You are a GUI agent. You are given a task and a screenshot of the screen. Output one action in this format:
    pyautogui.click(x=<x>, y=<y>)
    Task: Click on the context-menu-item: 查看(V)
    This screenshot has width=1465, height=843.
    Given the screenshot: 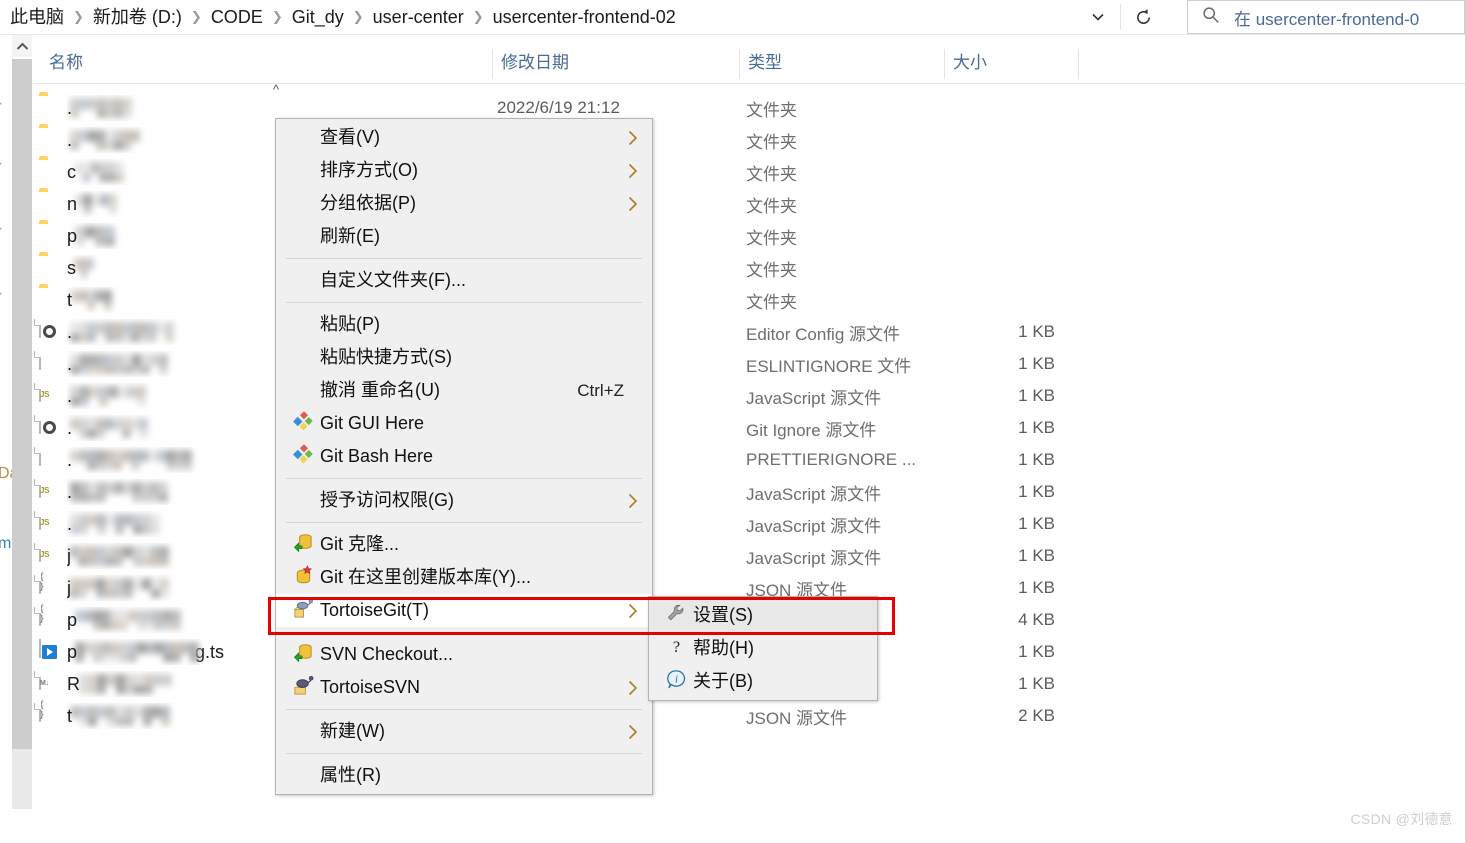 What is the action you would take?
    pyautogui.click(x=464, y=137)
    